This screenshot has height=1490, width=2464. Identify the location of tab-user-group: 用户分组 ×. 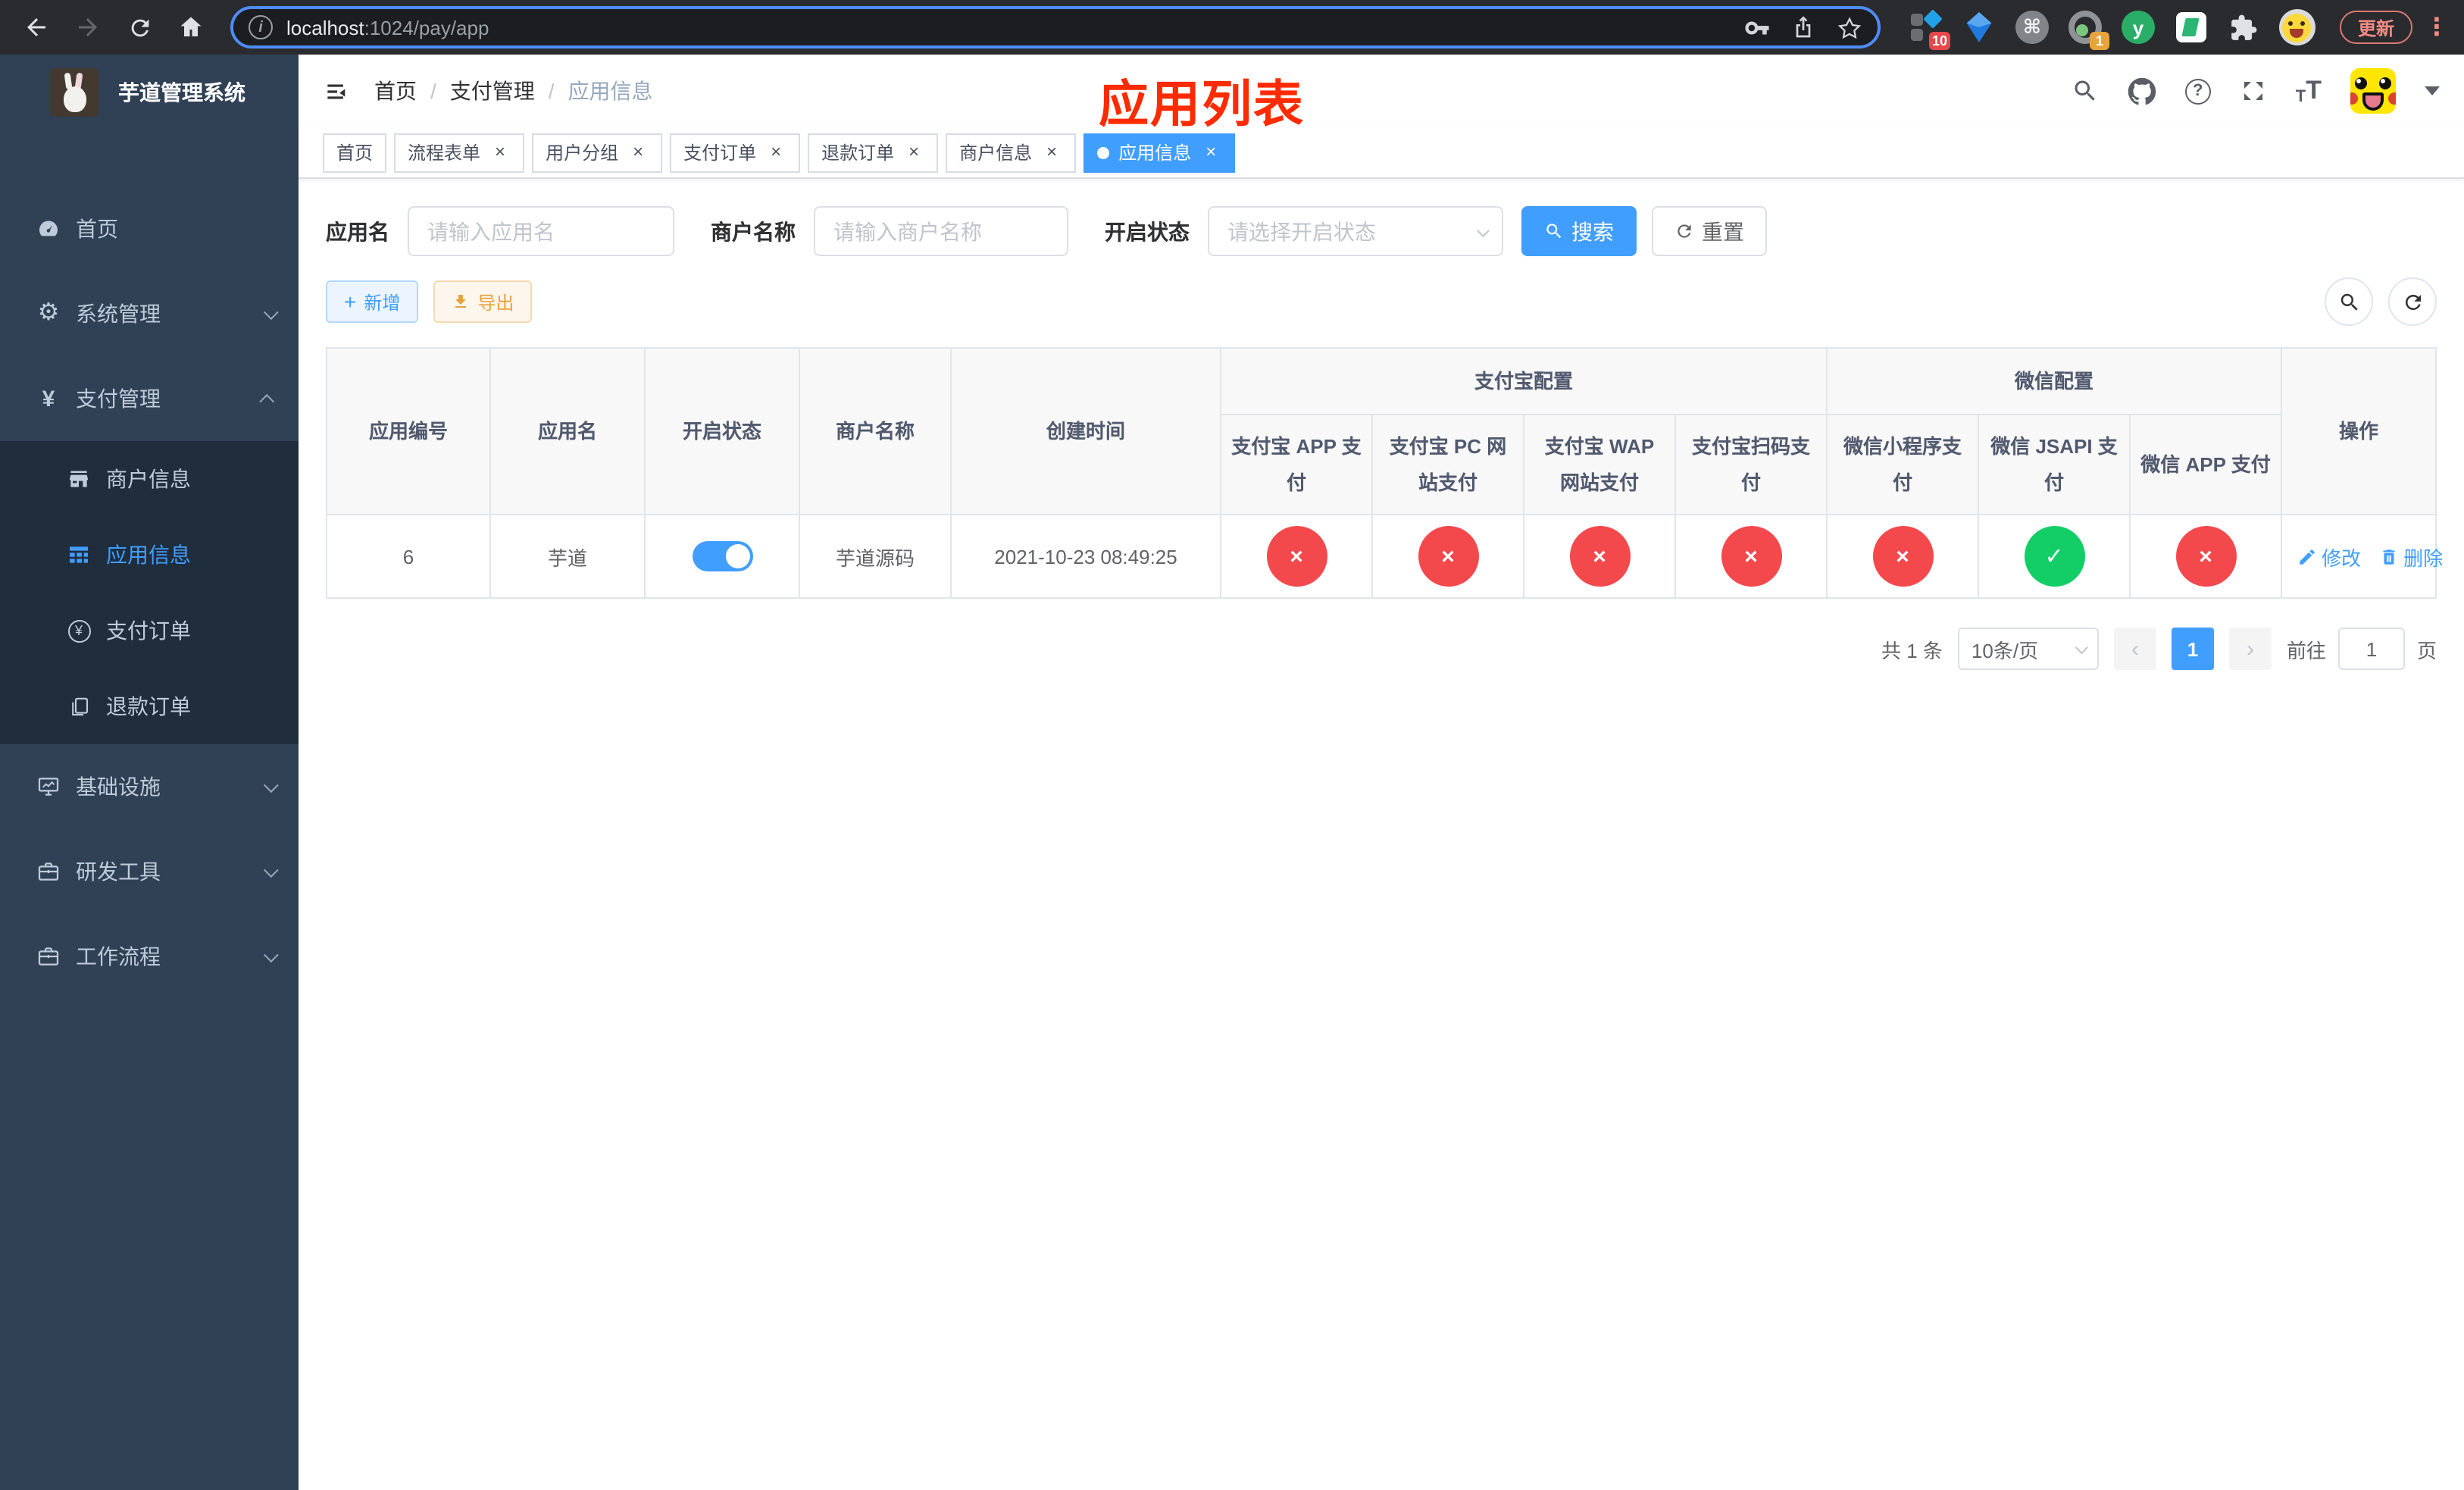
(597, 152).